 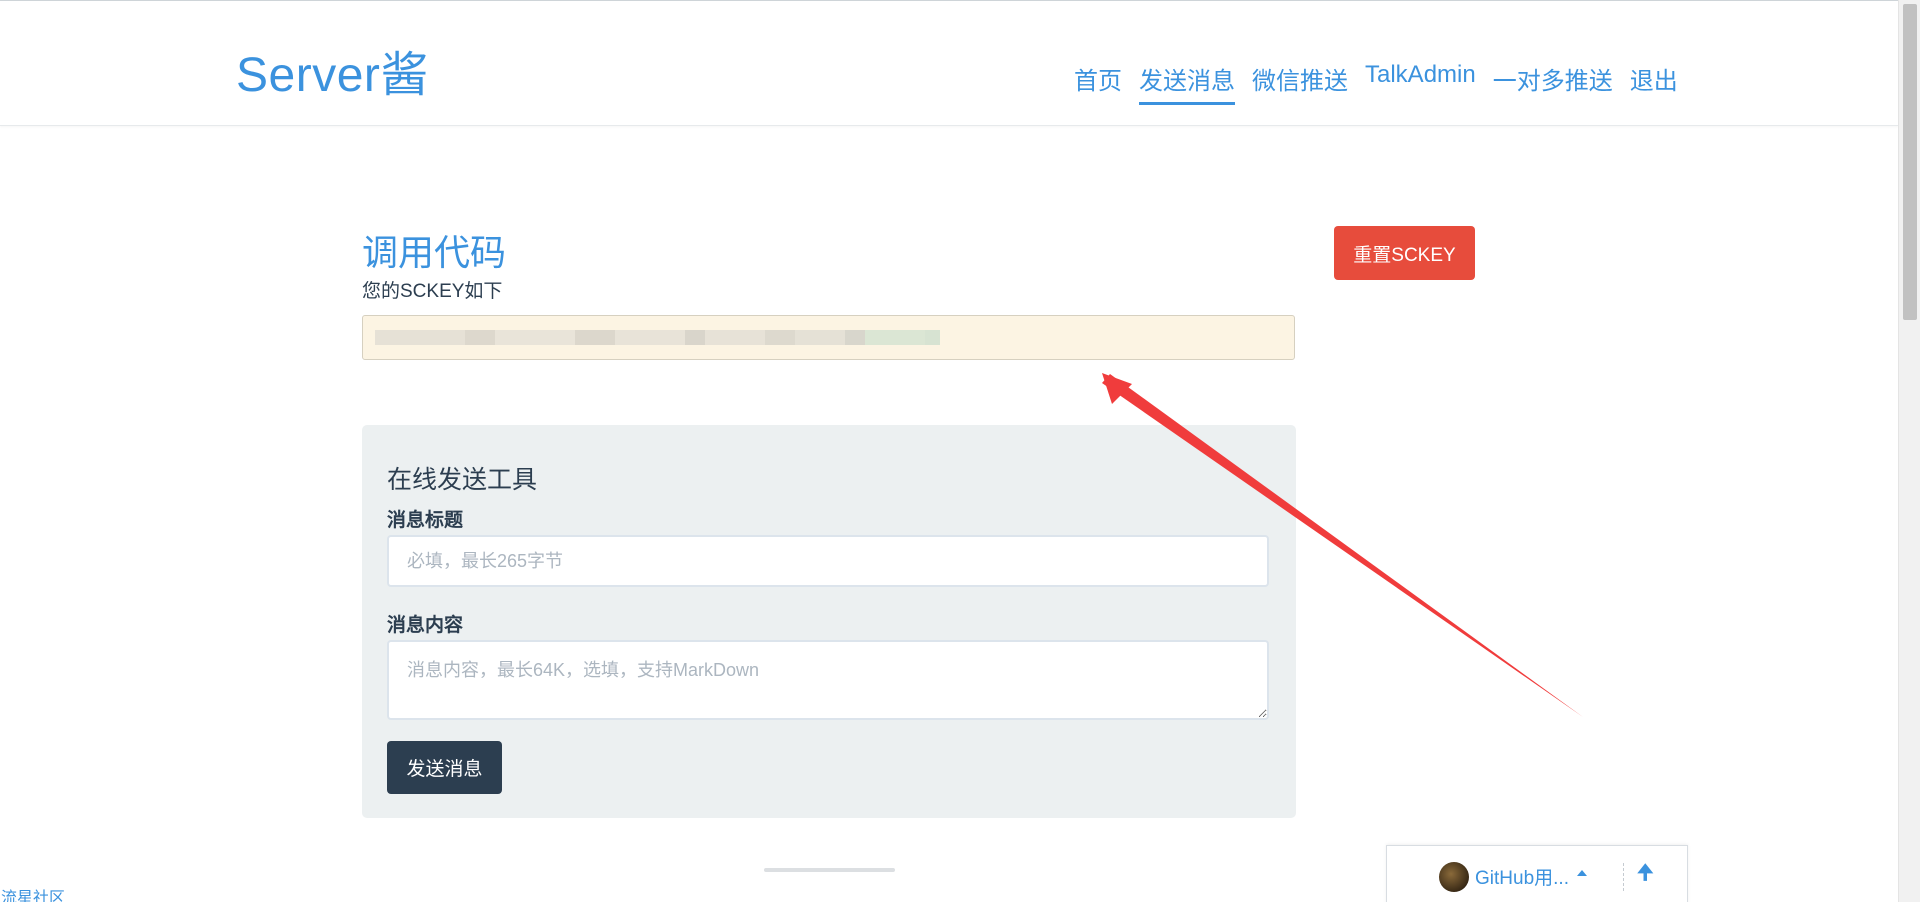 What do you see at coordinates (444, 767) in the screenshot?
I see `send-message-button: 发送消息` at bounding box center [444, 767].